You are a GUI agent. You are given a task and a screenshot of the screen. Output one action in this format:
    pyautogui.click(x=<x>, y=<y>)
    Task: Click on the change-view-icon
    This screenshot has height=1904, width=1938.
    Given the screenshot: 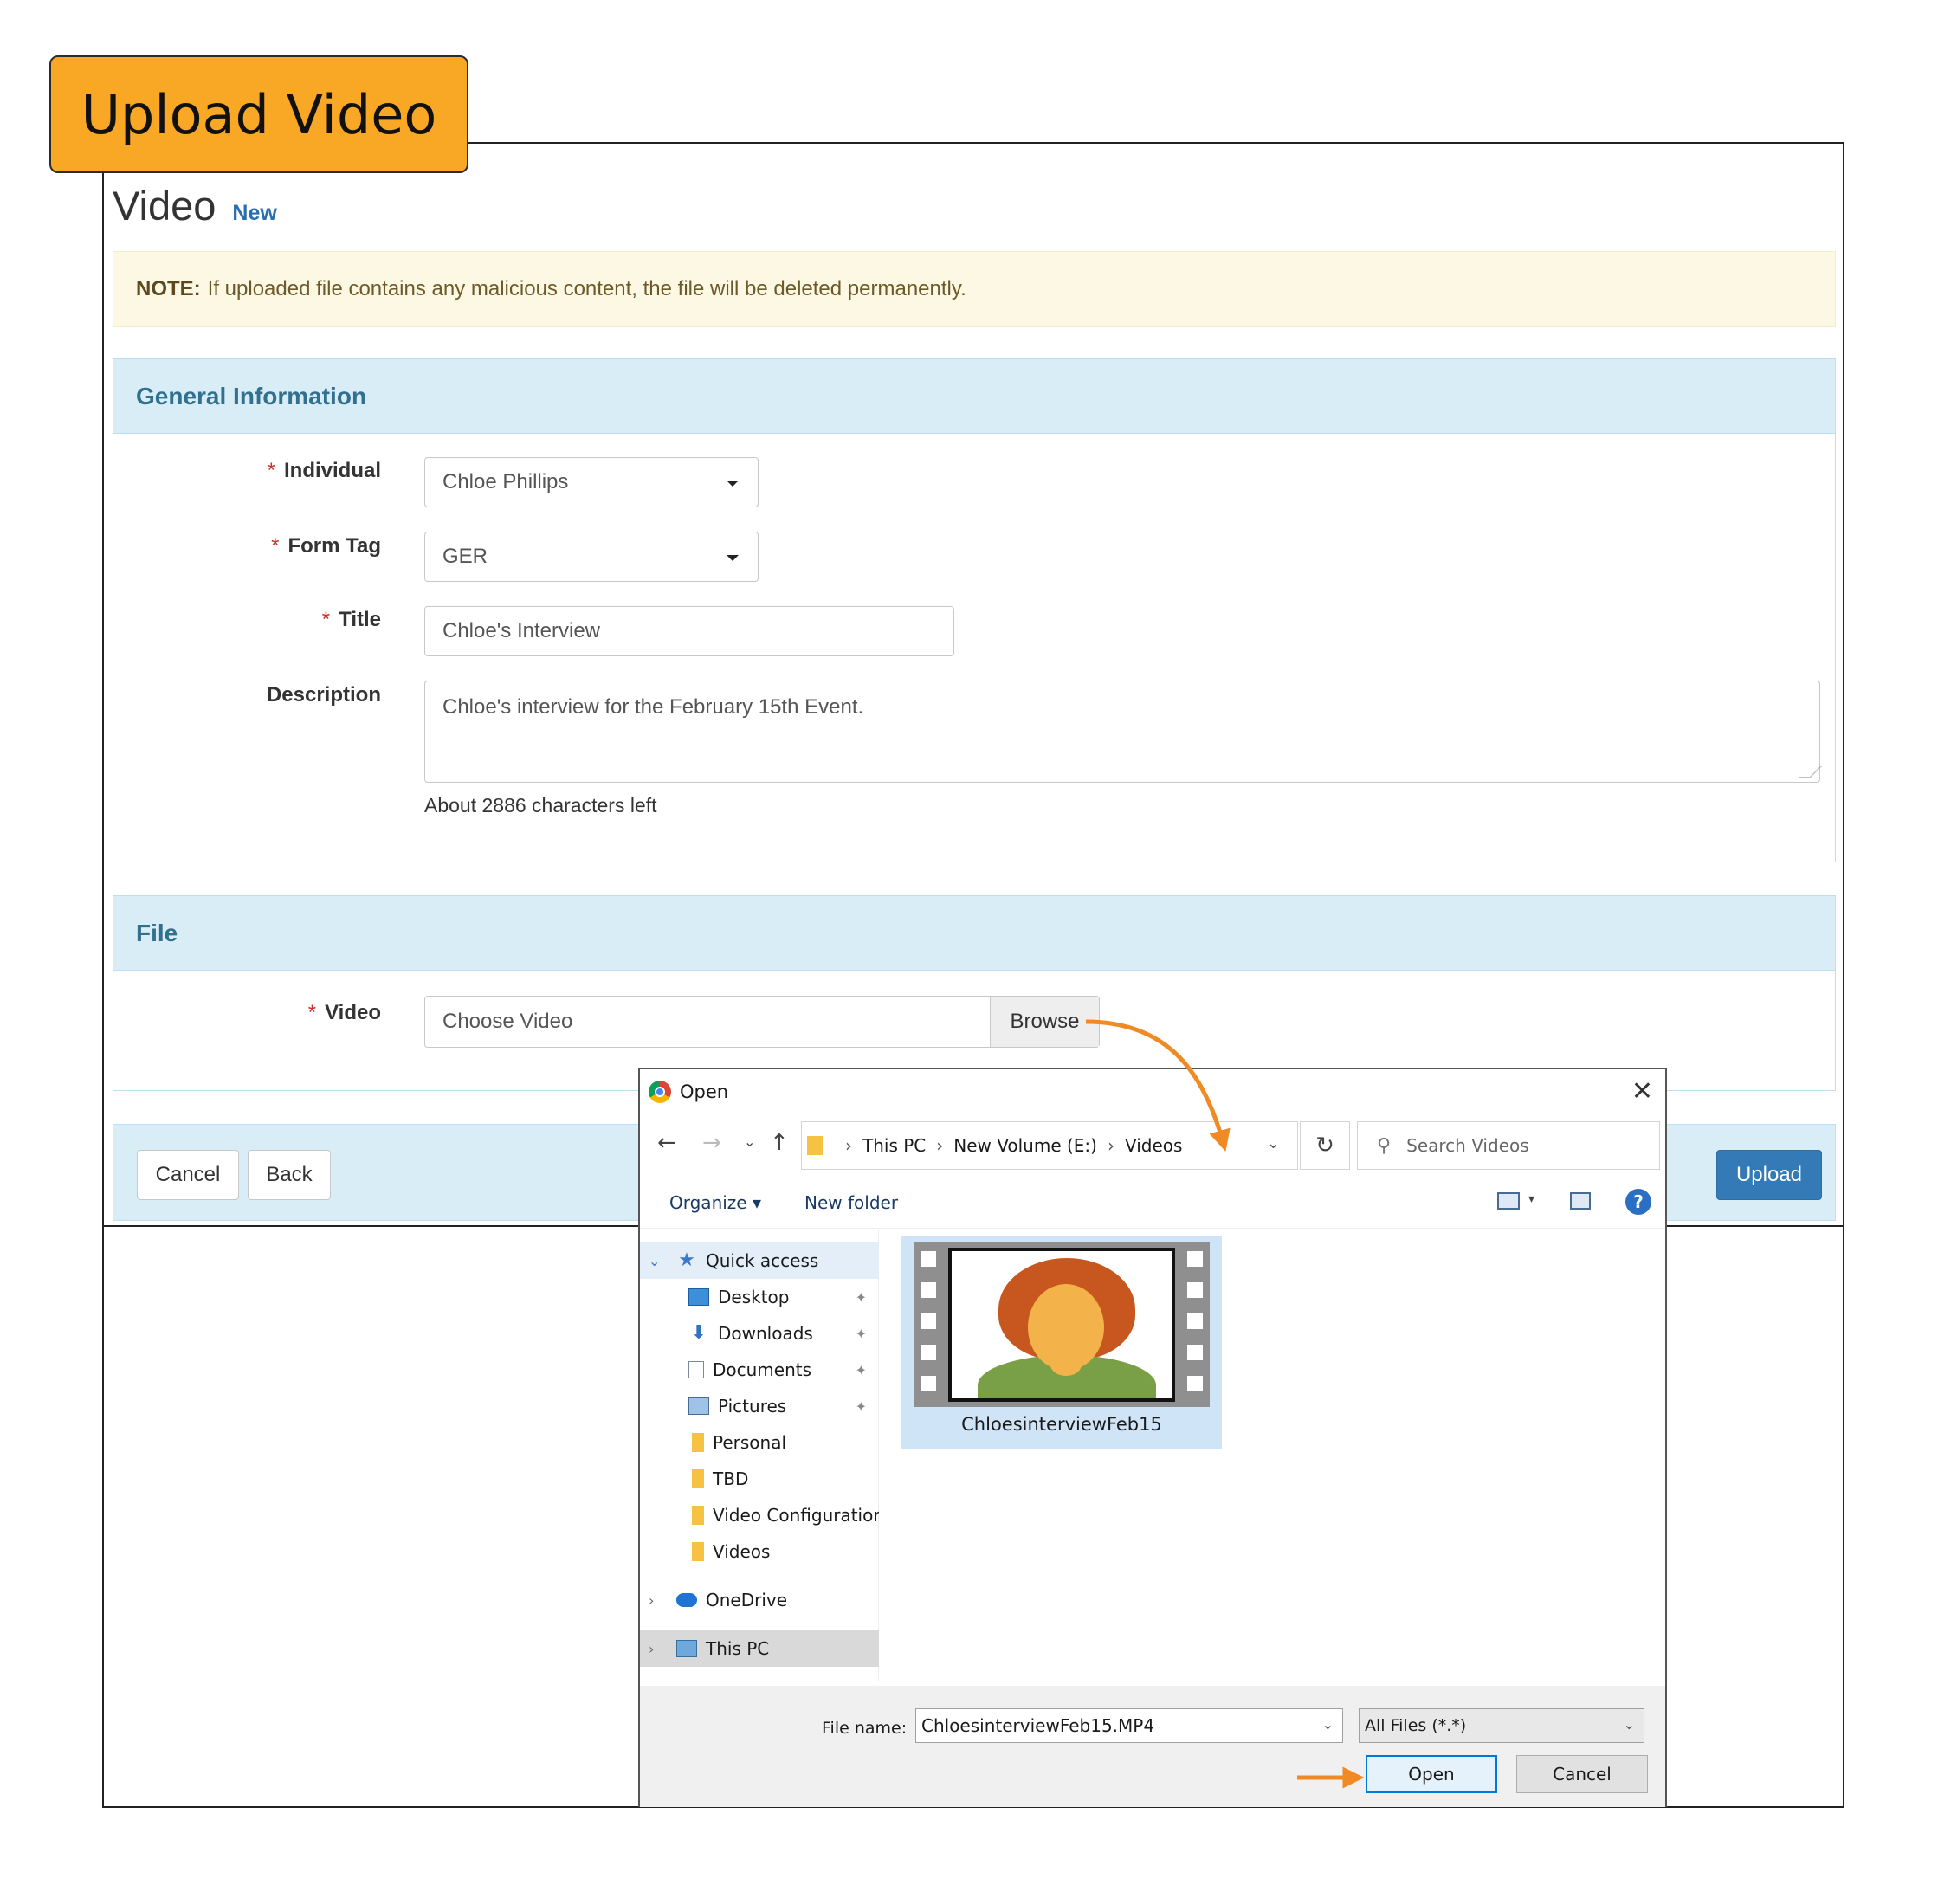 What is the action you would take?
    pyautogui.click(x=1508, y=1201)
    